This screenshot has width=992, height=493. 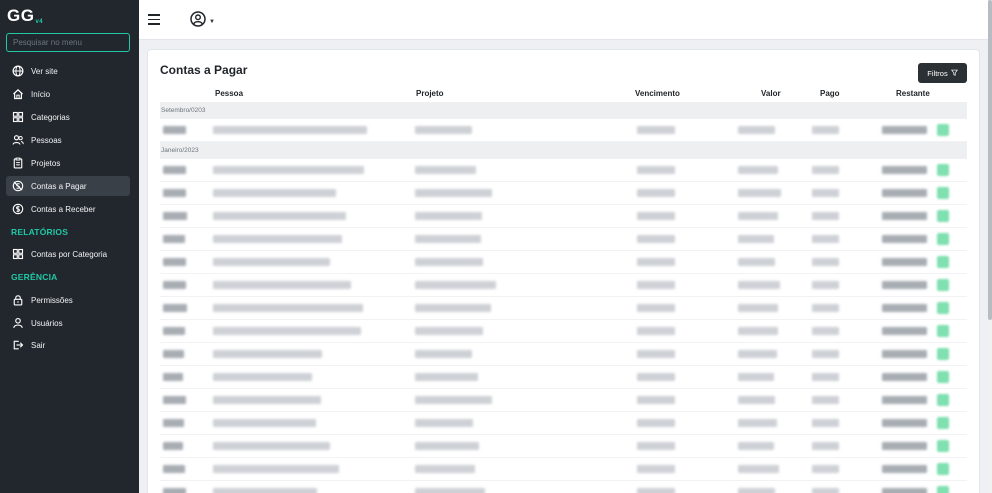 I want to click on no-money-icon, so click(x=18, y=186).